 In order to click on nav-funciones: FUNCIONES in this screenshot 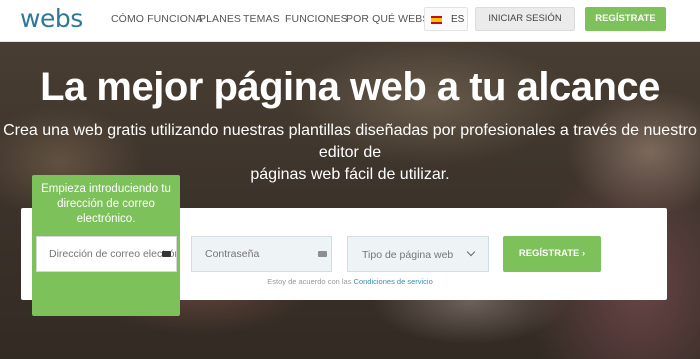, I will do `click(316, 19)`.